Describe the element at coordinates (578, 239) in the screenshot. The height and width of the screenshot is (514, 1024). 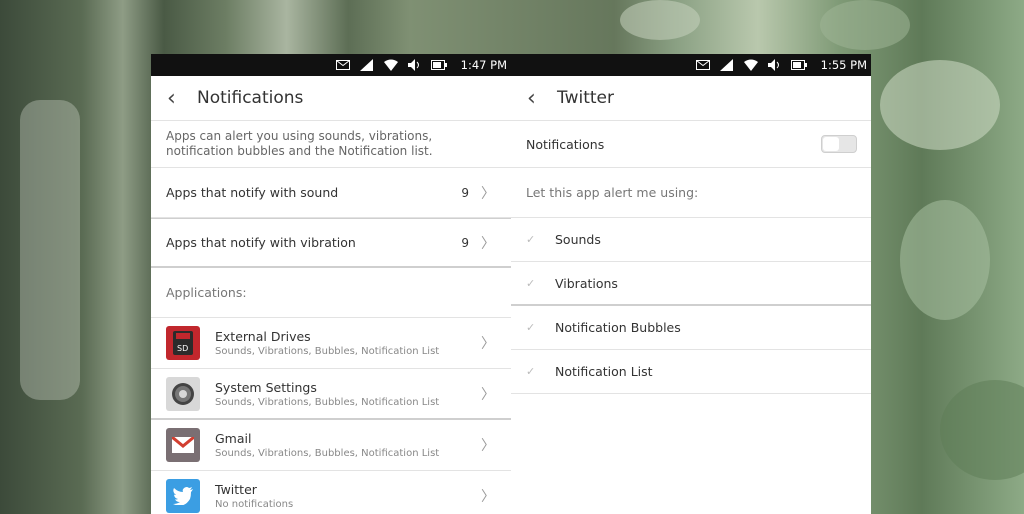
I see `option-label: Sounds` at that location.